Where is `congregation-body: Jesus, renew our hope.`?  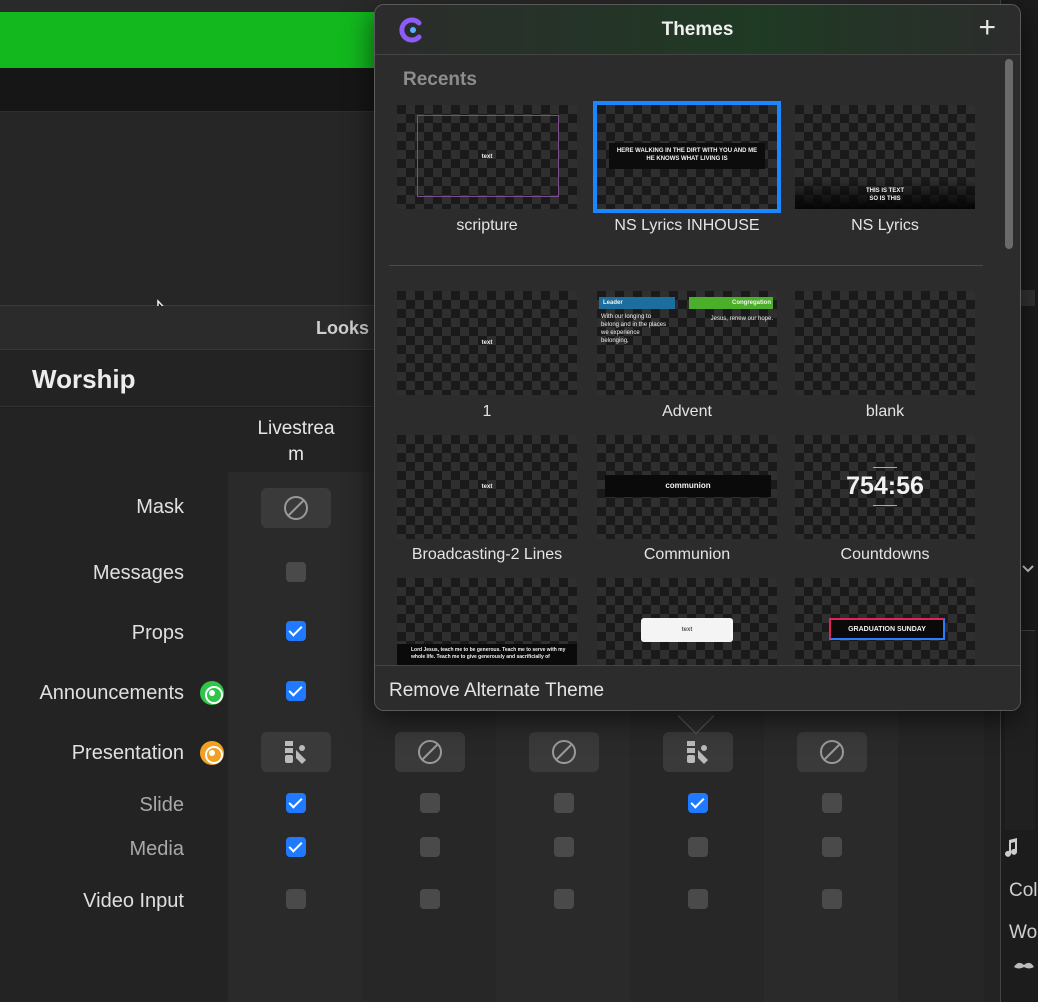
congregation-body: Jesus, renew our hope. is located at coordinates (741, 319).